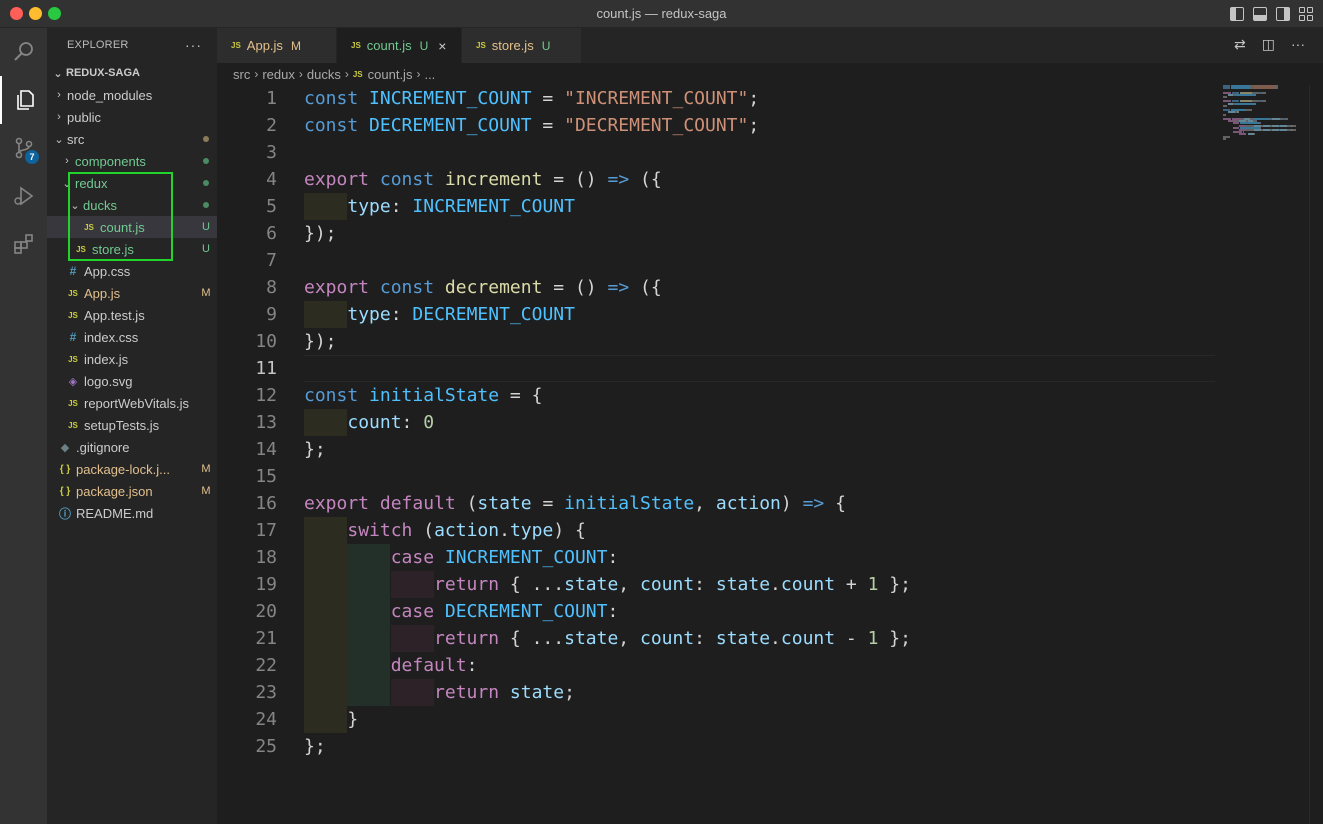  What do you see at coordinates (115, 513) in the screenshot?
I see `tree-item-label: README.md` at bounding box center [115, 513].